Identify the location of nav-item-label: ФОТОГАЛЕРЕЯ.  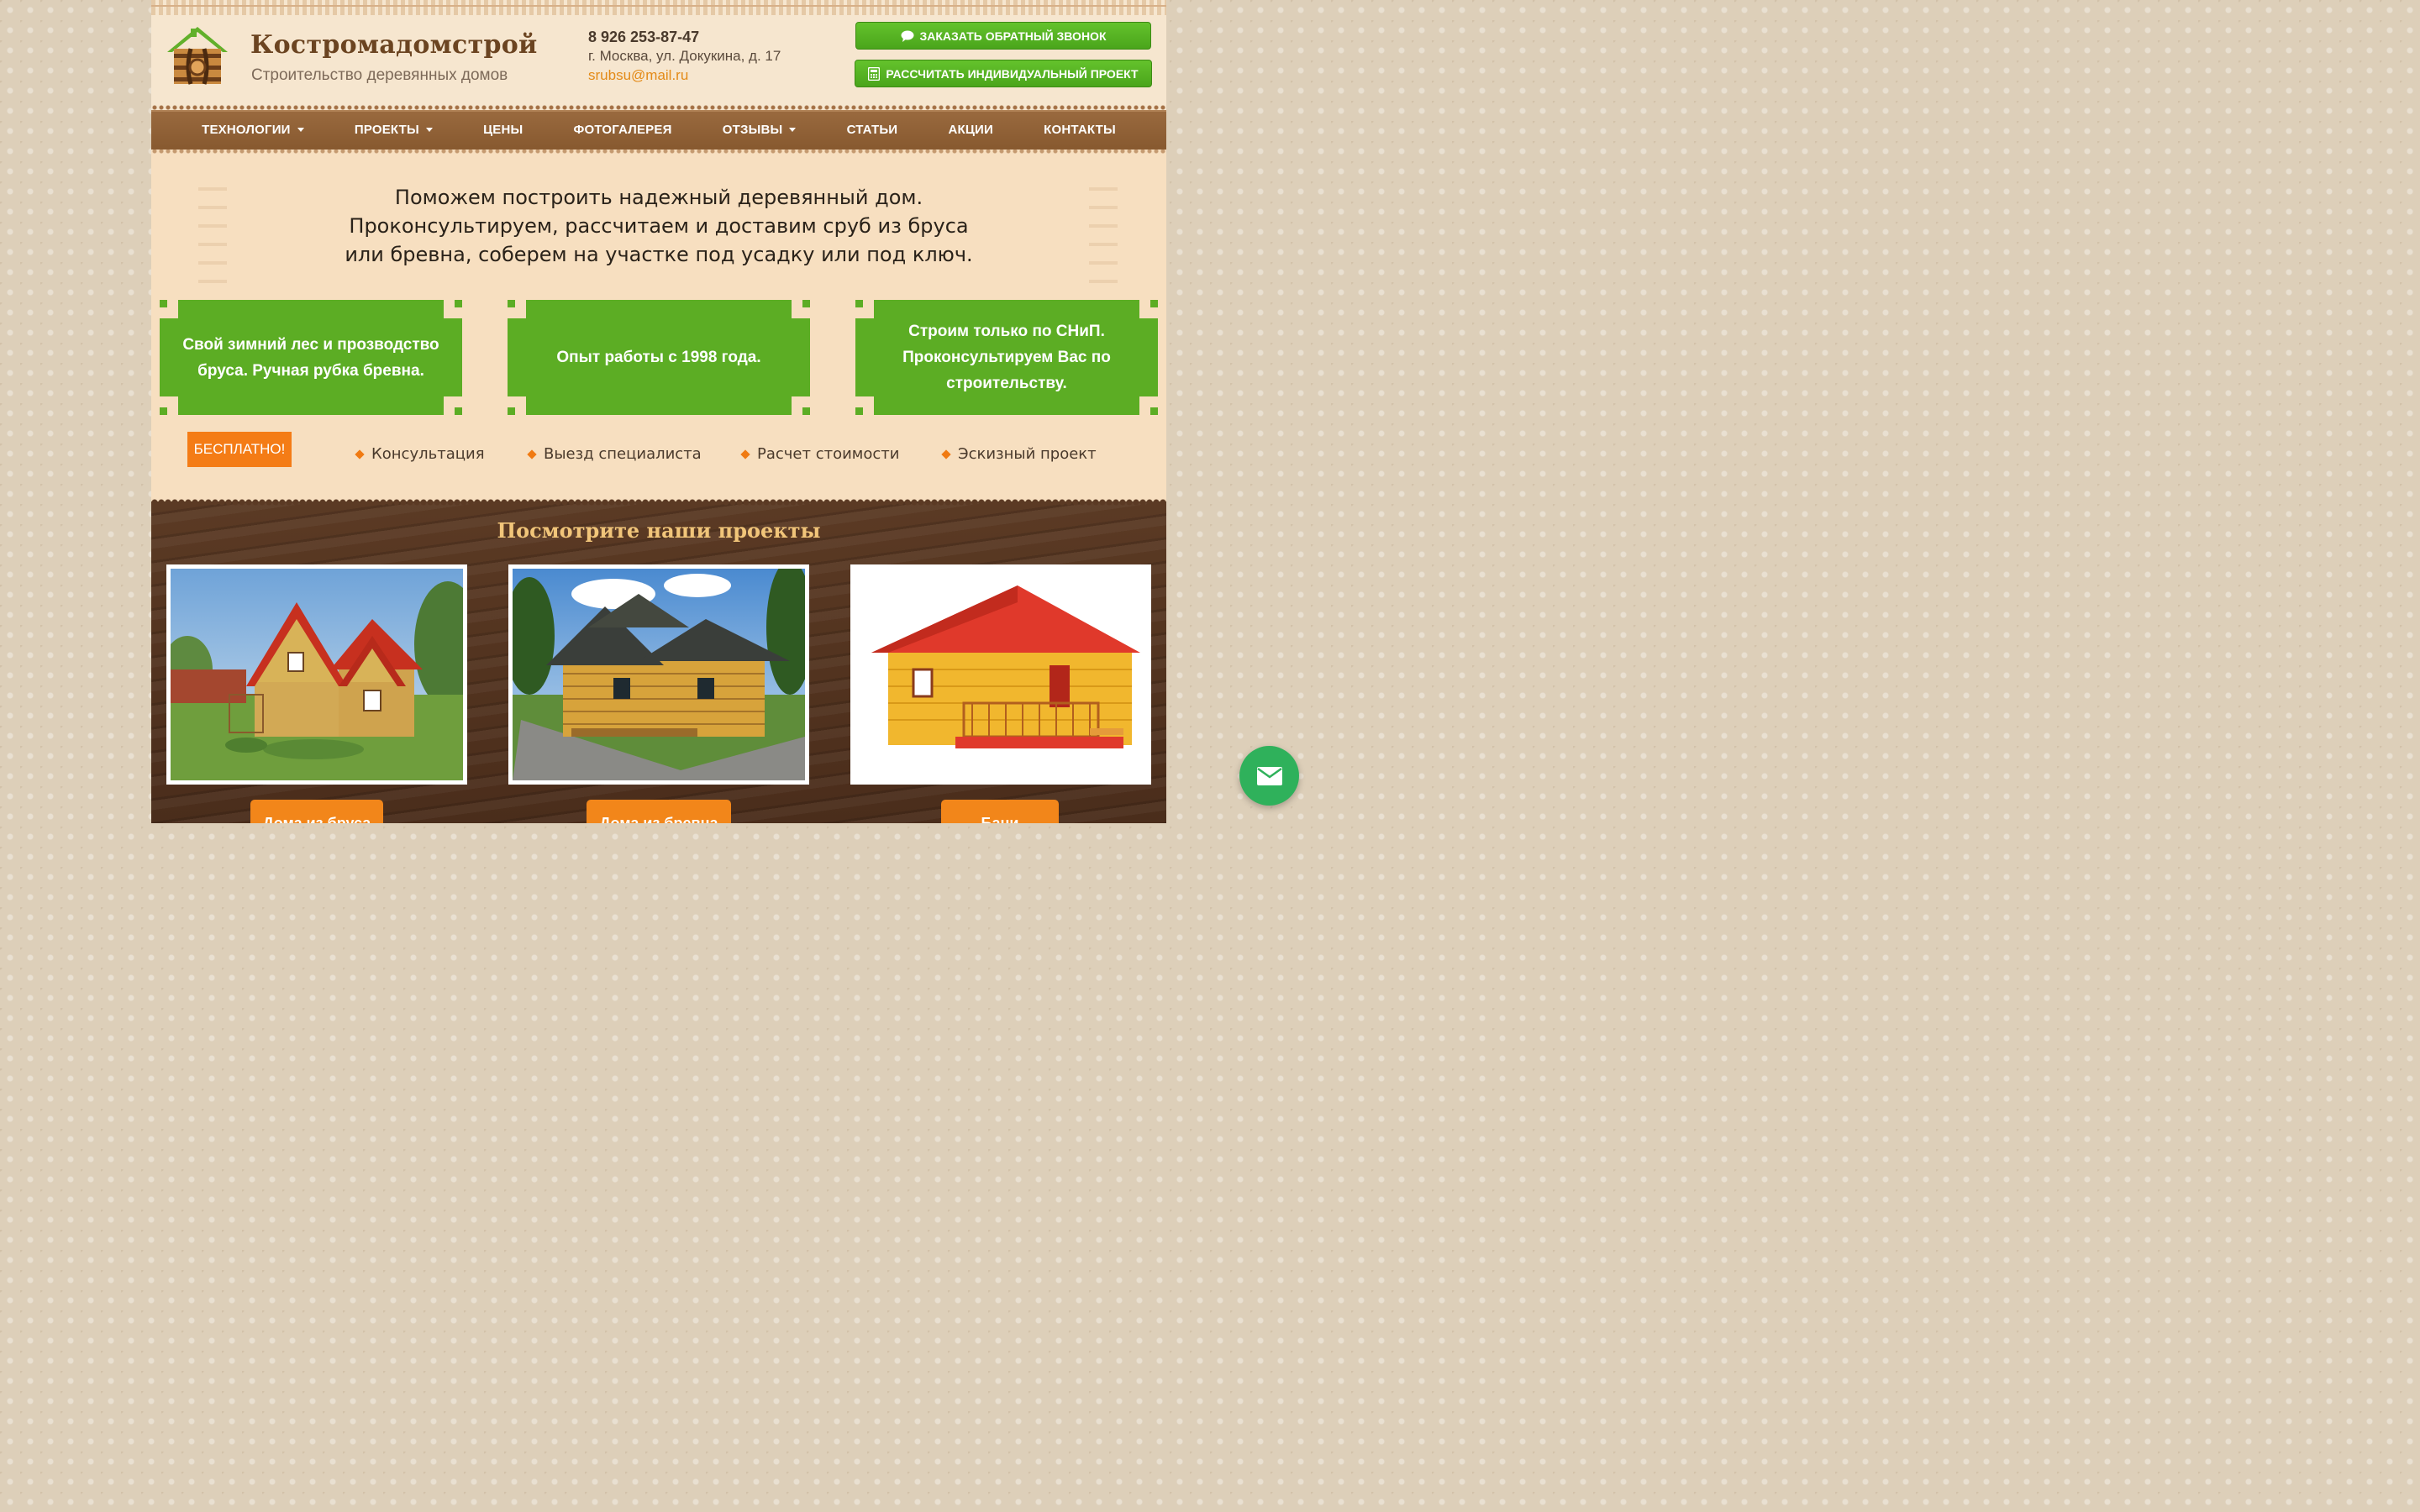
(622, 130).